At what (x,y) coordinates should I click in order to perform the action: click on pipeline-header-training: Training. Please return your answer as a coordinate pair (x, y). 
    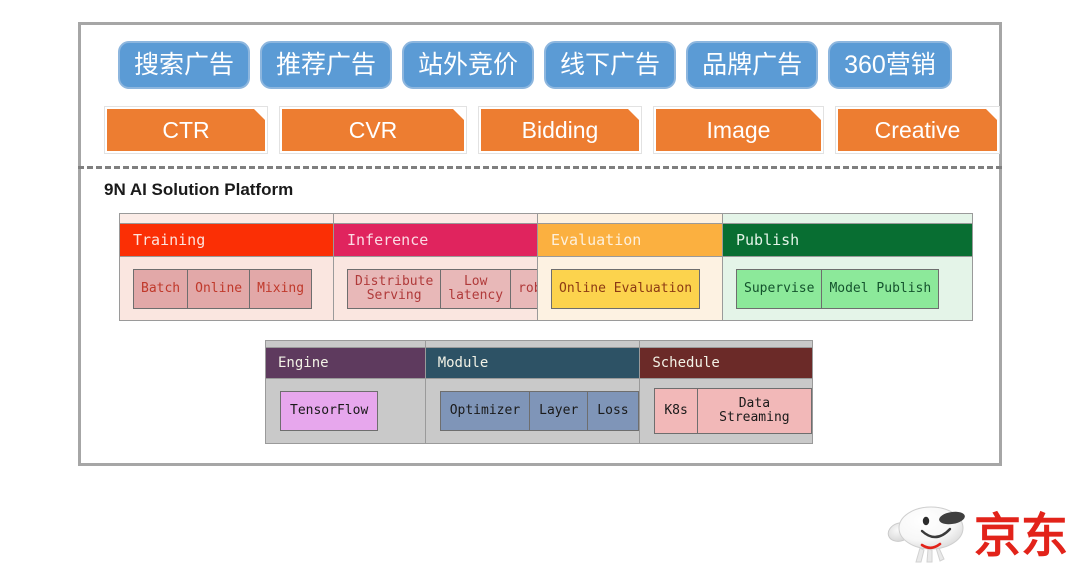
    Looking at the image, I should click on (226, 240).